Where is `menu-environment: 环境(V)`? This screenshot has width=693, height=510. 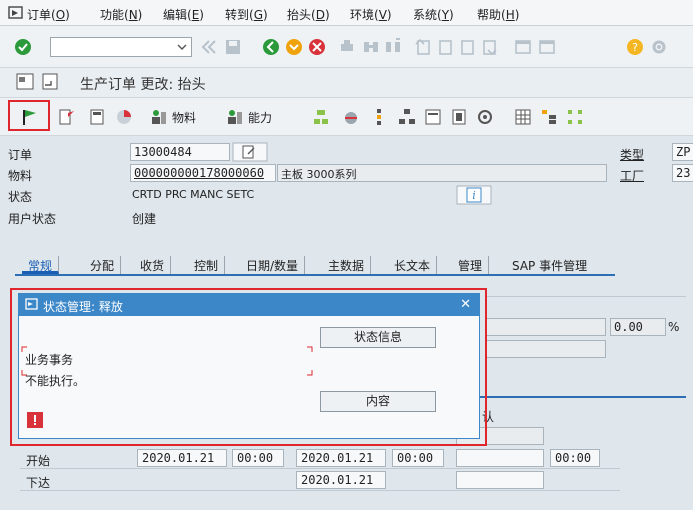
menu-environment: 环境(V) is located at coordinates (371, 14).